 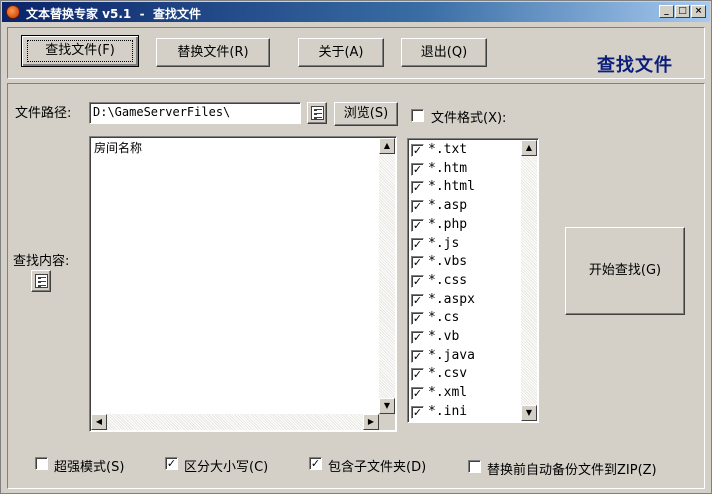 I want to click on browse-button: 浏览(S), so click(x=366, y=114).